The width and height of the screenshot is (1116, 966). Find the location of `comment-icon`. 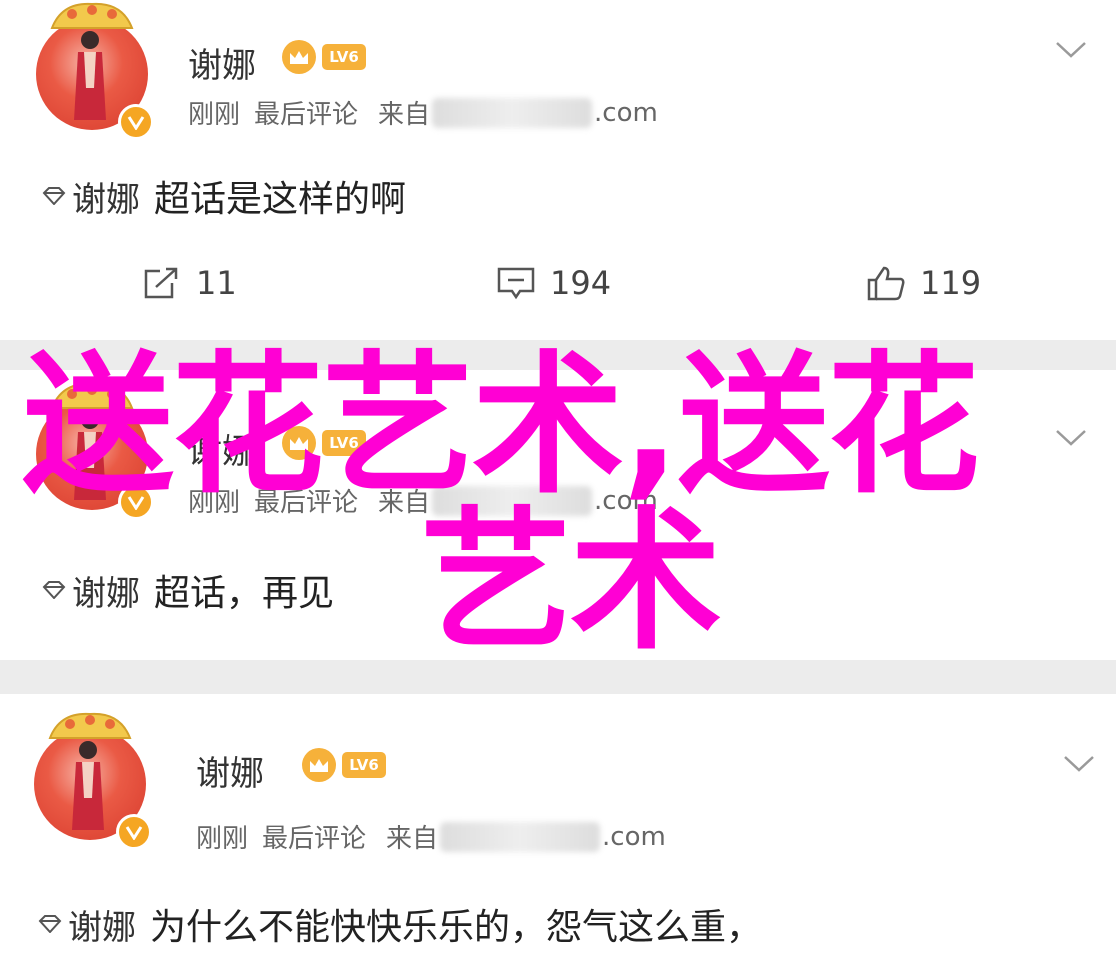

comment-icon is located at coordinates (516, 283).